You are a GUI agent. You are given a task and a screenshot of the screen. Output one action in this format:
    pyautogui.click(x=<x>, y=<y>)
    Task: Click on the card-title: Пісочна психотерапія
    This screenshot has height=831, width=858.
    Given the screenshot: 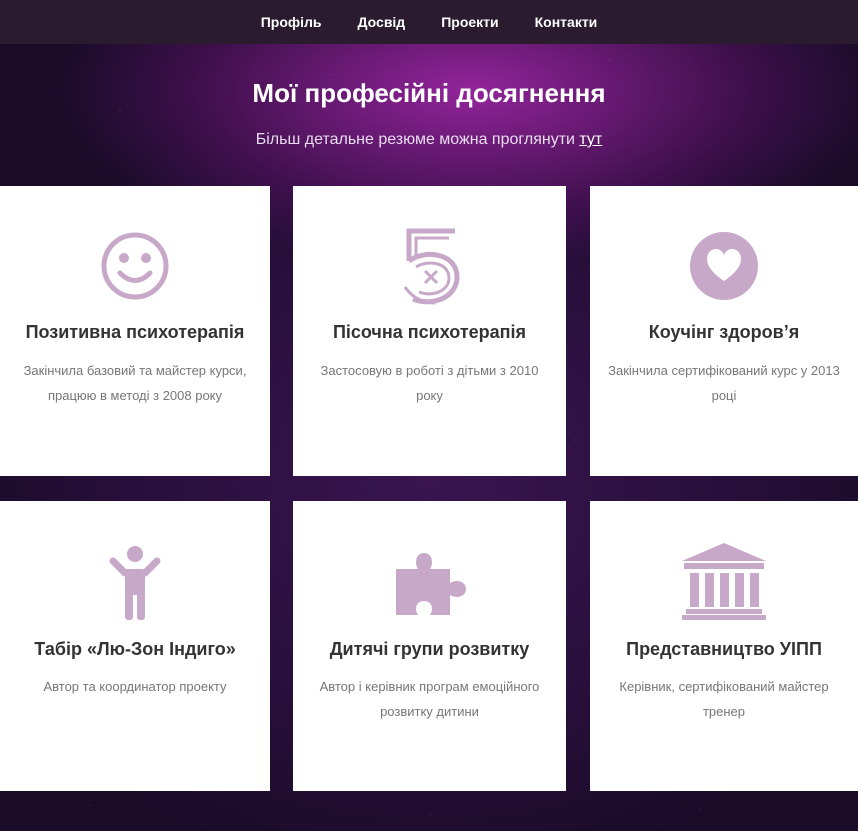 What is the action you would take?
    pyautogui.click(x=429, y=332)
    